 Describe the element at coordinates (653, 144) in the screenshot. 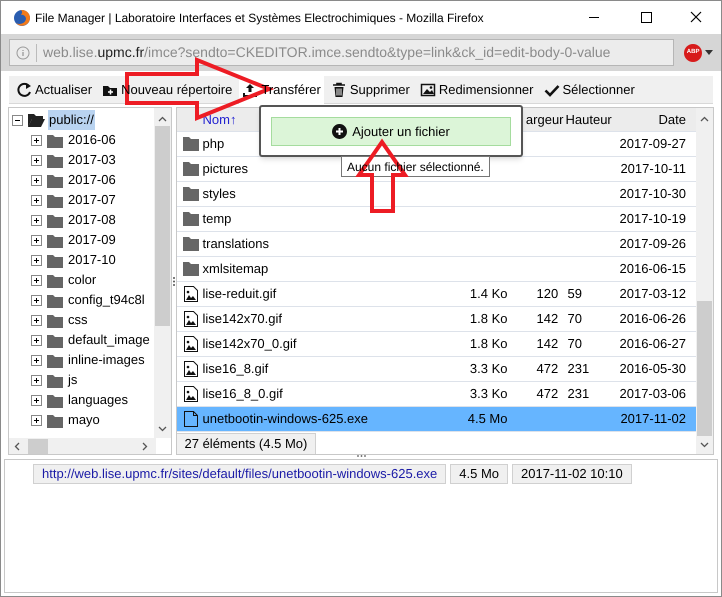

I see `file-date: 2017-09-27` at that location.